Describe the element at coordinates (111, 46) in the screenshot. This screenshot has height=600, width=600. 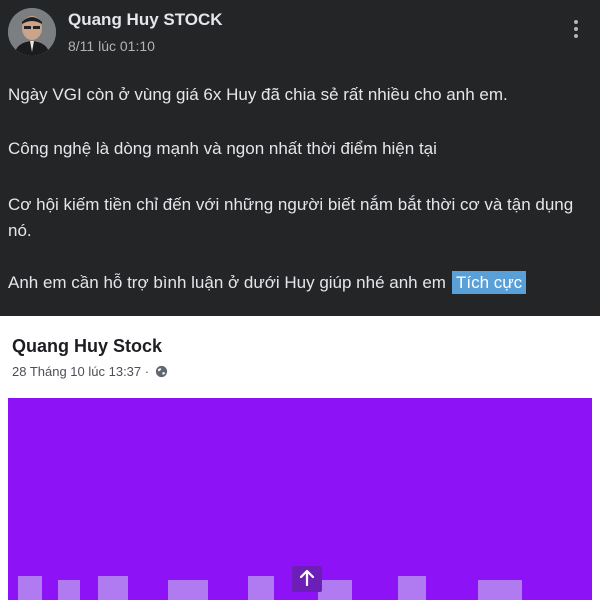
I see `post-timestamp: 8/11 lúc 01:10` at that location.